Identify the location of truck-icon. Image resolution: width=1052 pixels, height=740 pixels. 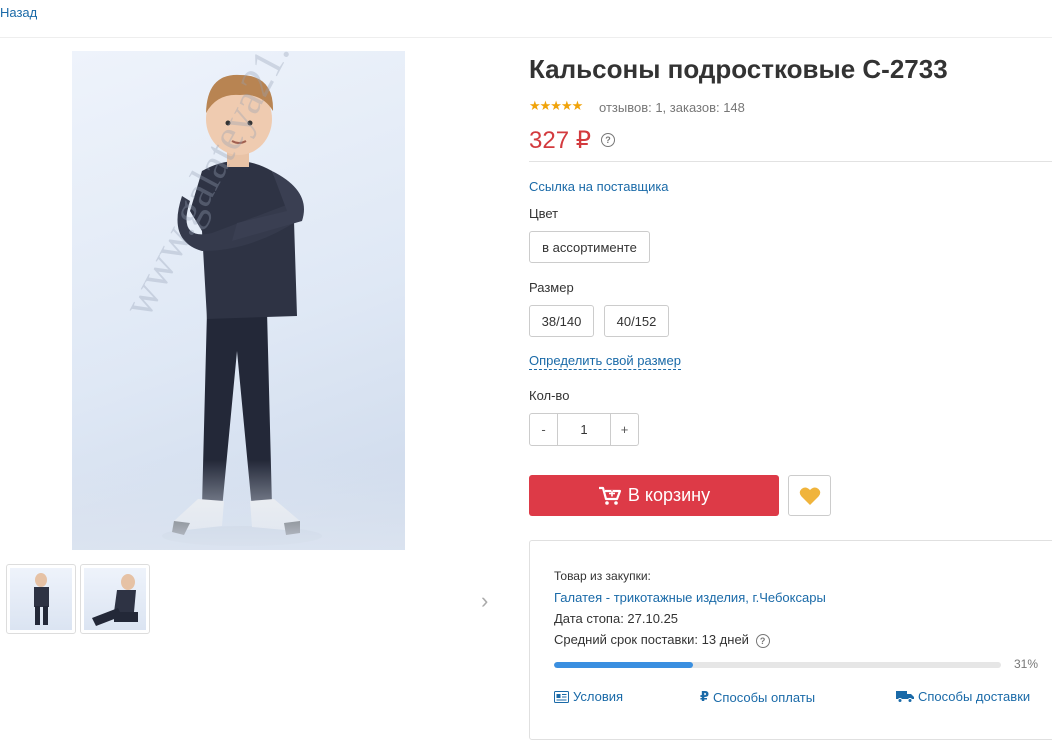
(905, 696).